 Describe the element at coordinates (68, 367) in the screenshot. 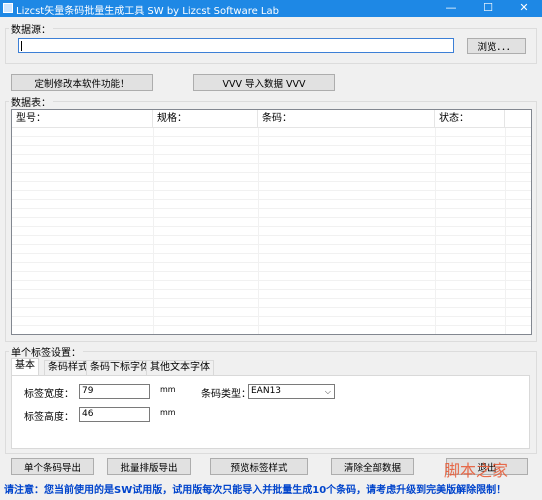

I see `tab-barcode-style: 条码样式` at that location.